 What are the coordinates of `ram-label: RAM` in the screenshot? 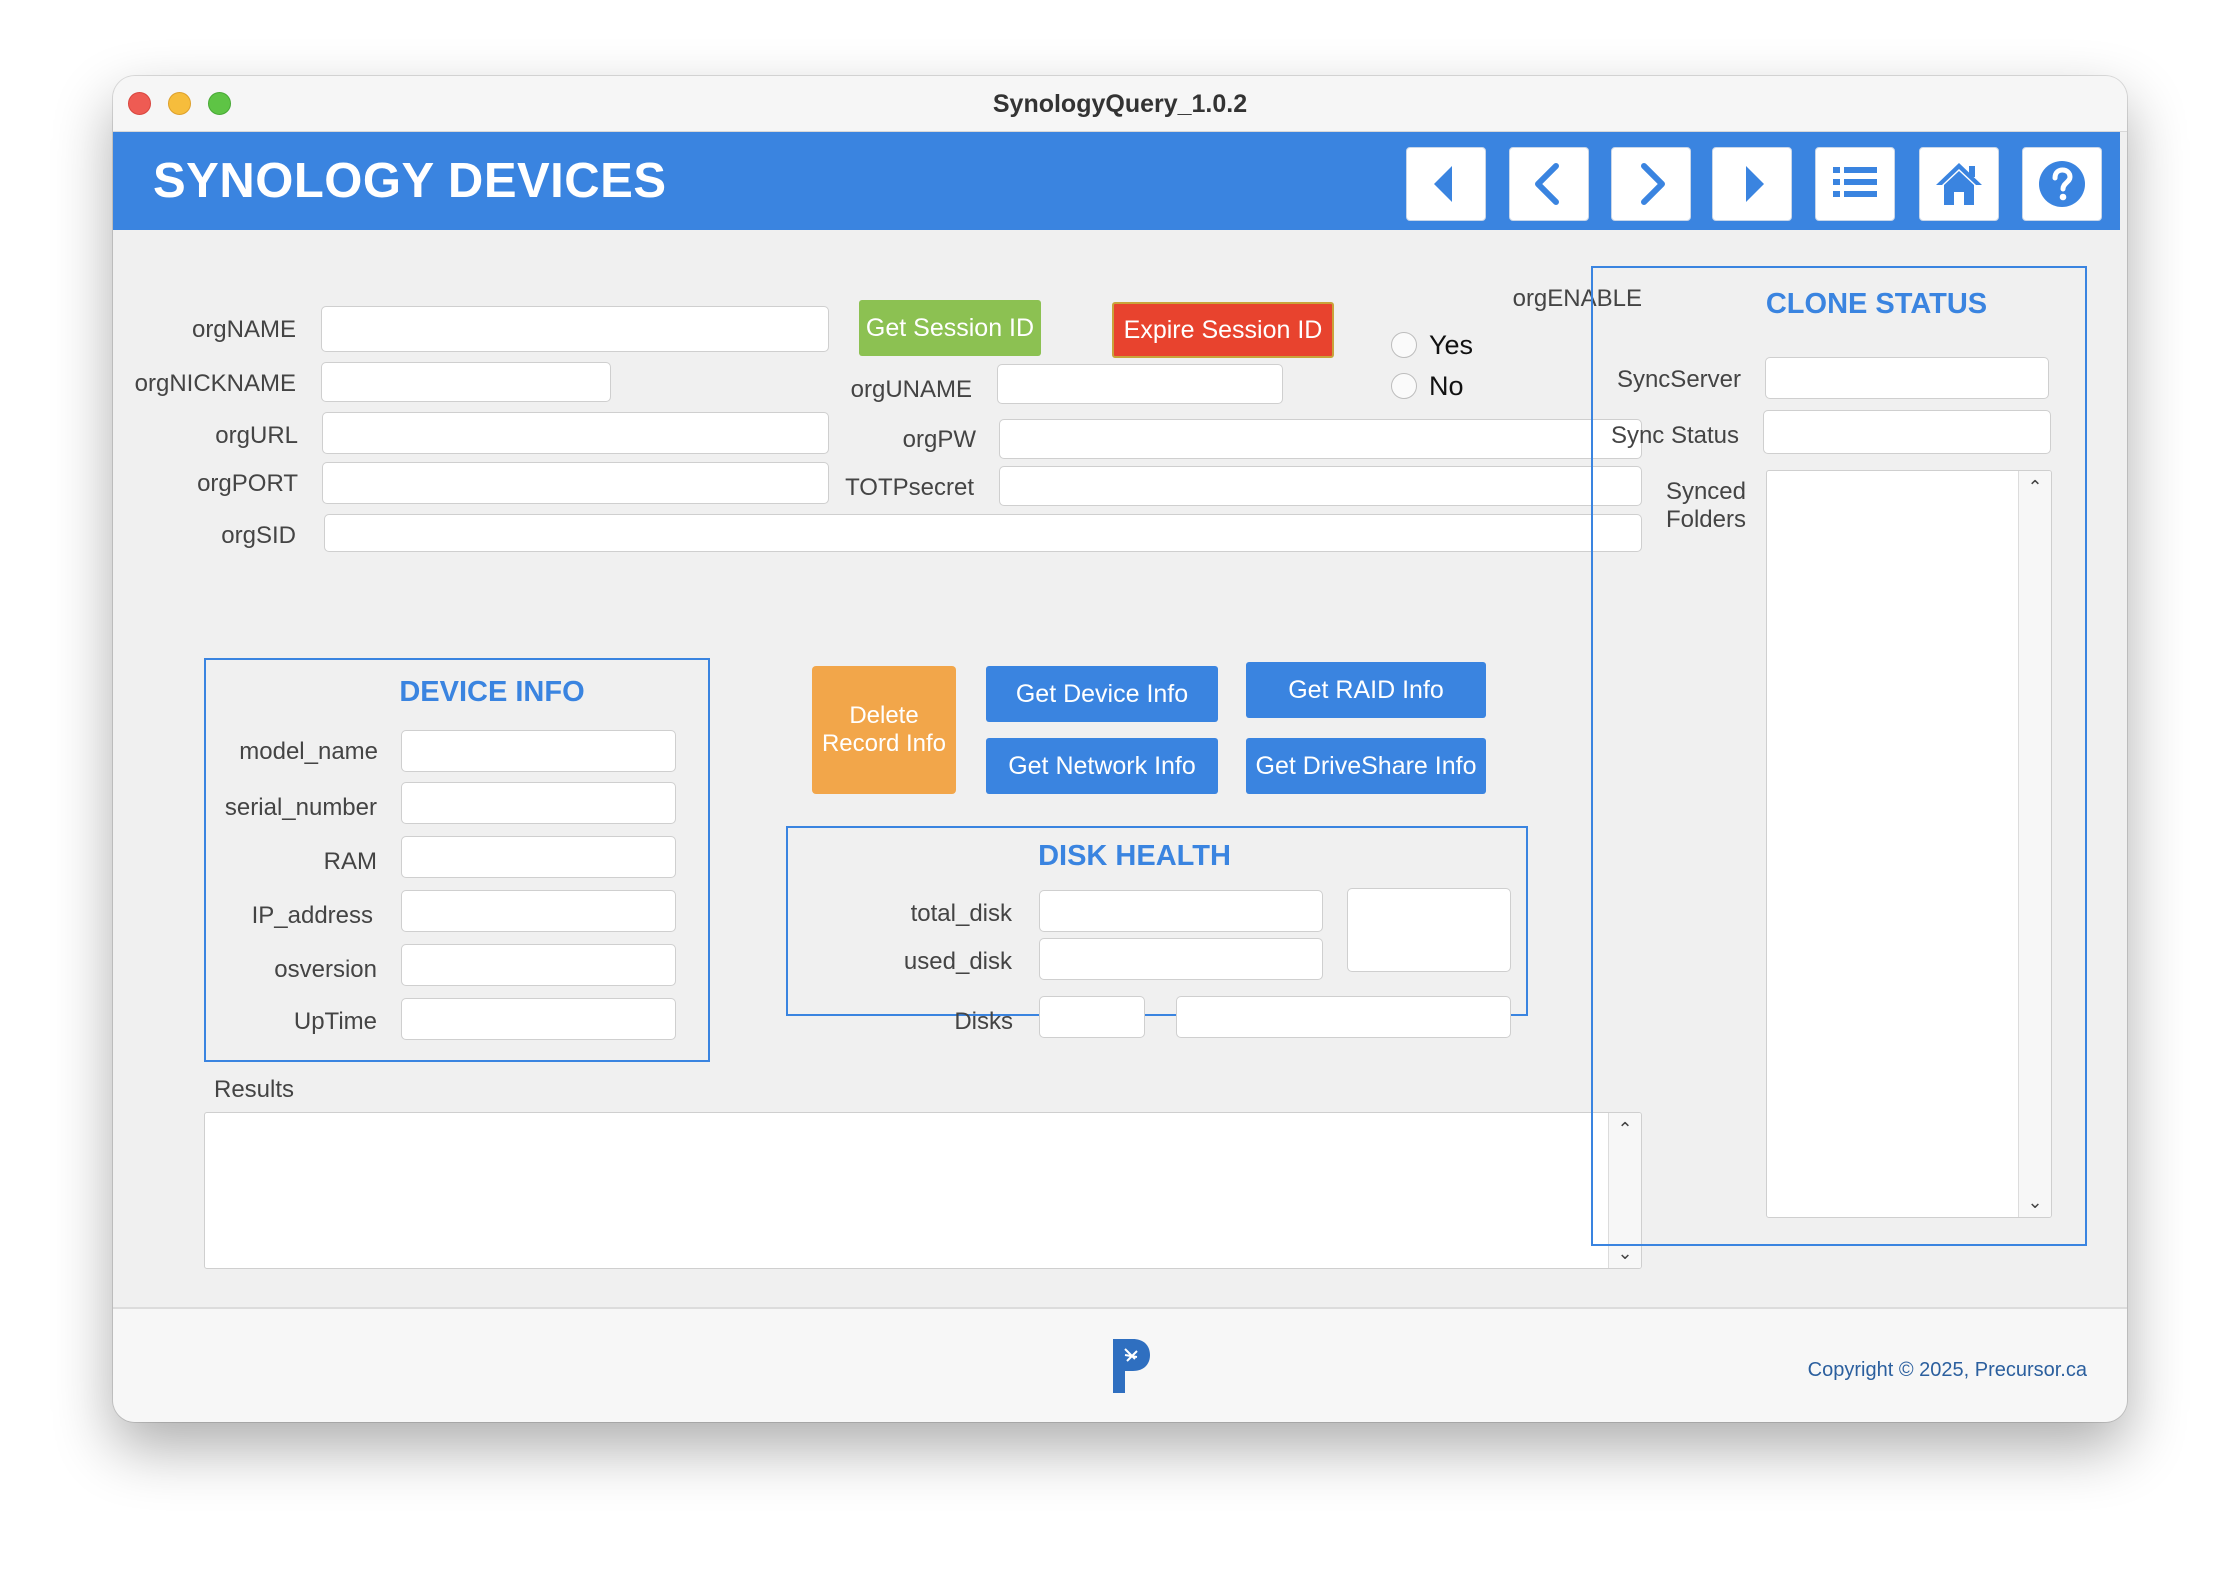 It's located at (350, 861).